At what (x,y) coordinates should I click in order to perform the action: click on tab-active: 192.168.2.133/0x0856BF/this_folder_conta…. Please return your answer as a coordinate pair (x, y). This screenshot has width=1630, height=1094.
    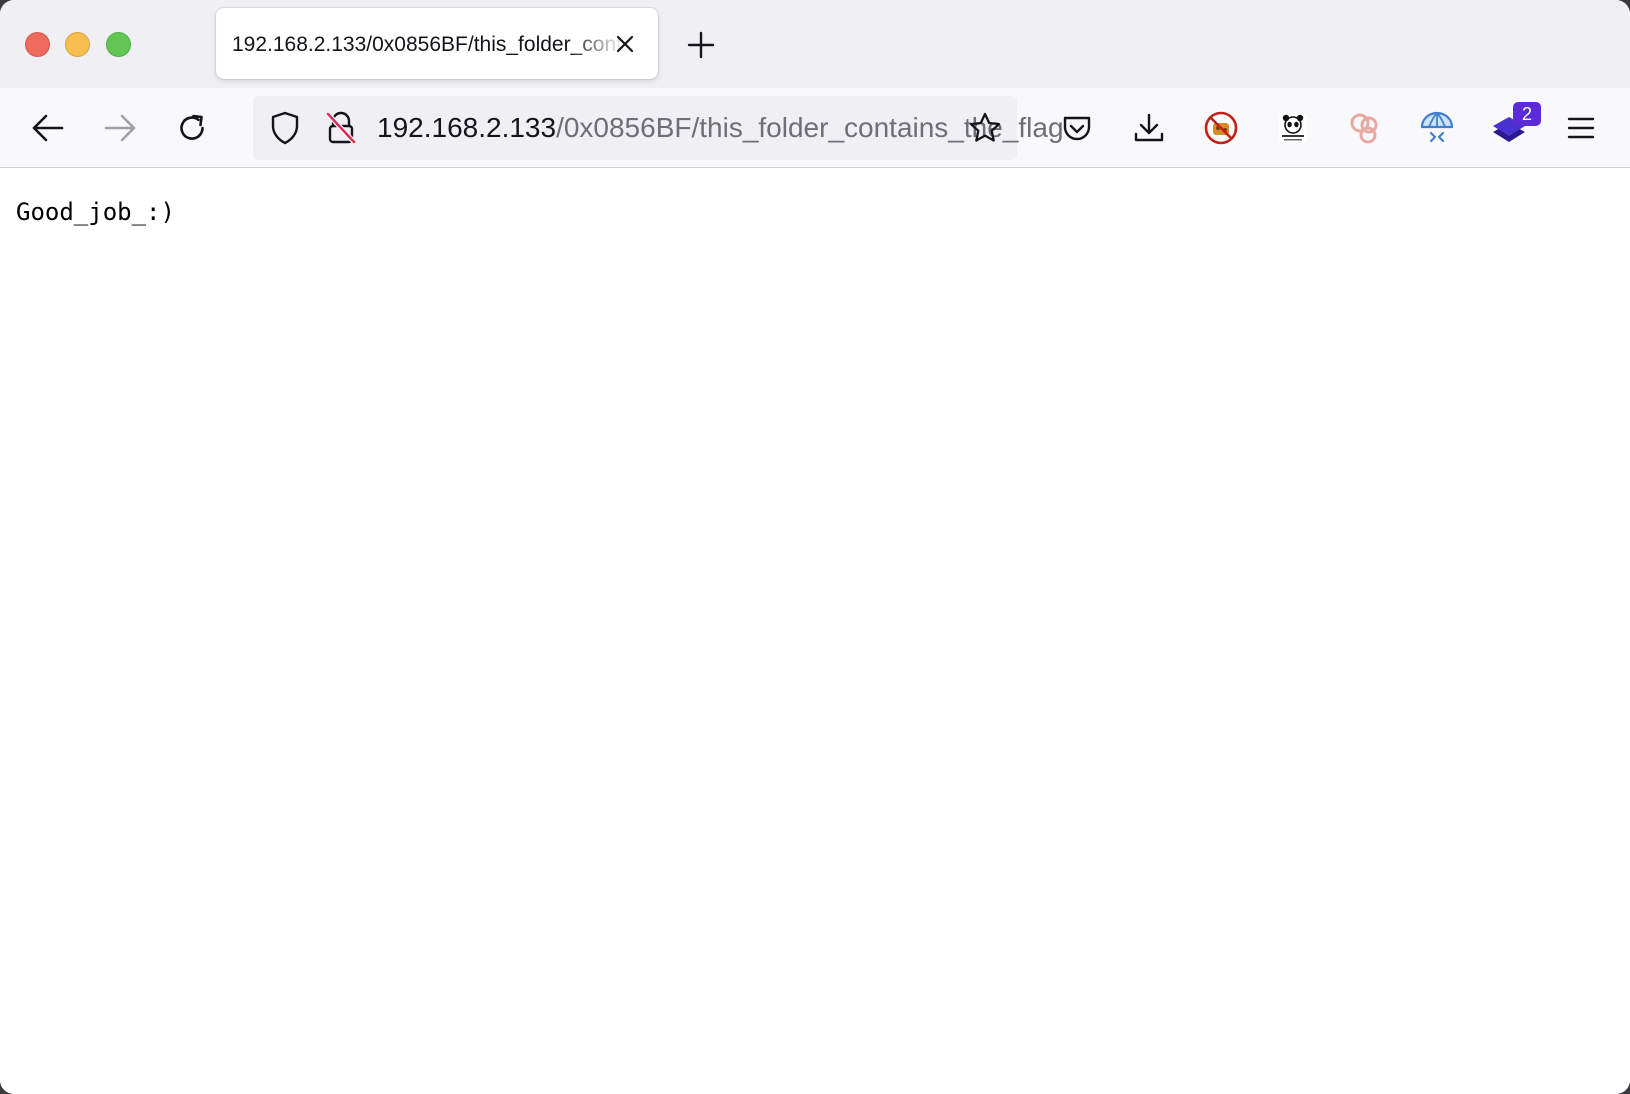
    Looking at the image, I should click on (437, 43).